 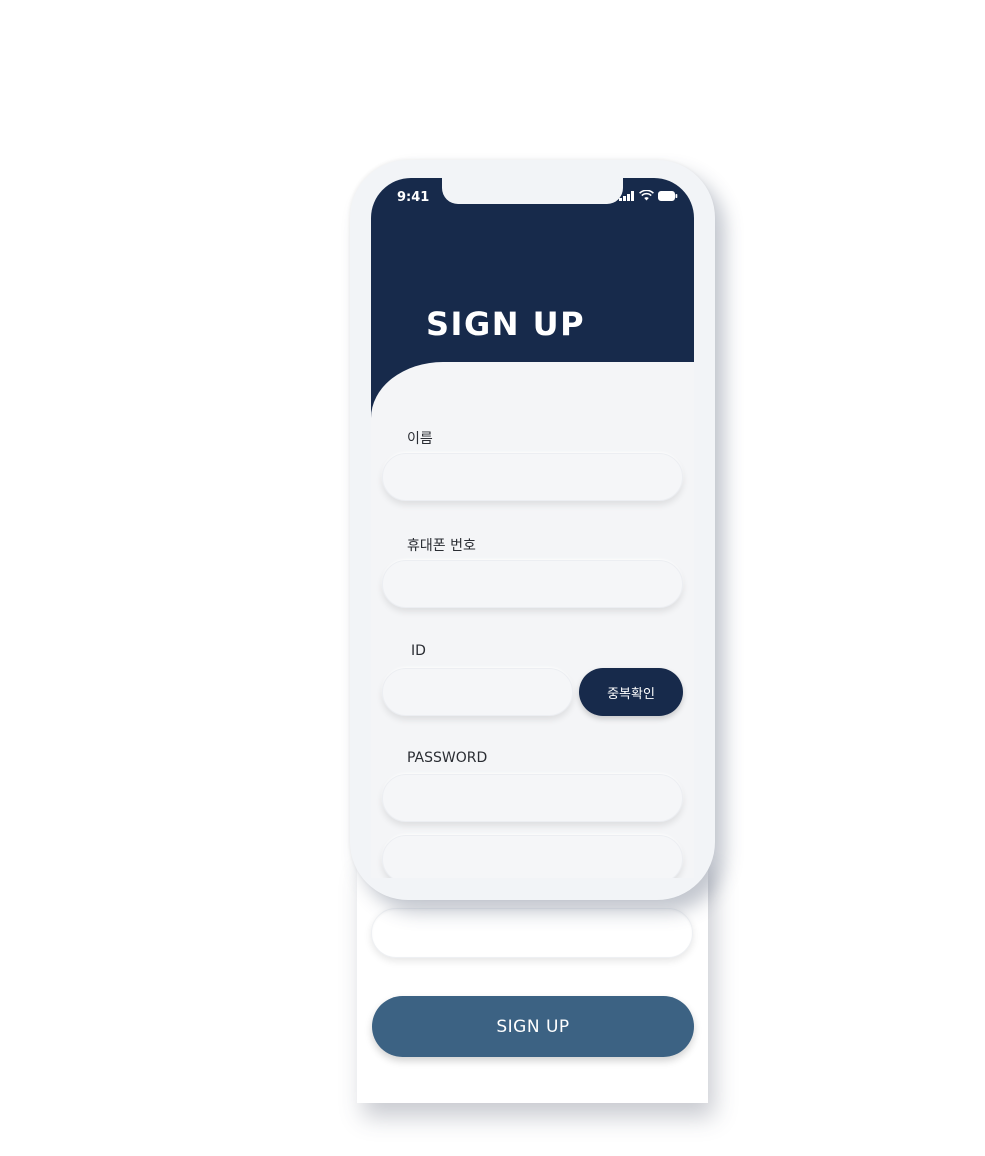 I want to click on status-icons, so click(x=648, y=195).